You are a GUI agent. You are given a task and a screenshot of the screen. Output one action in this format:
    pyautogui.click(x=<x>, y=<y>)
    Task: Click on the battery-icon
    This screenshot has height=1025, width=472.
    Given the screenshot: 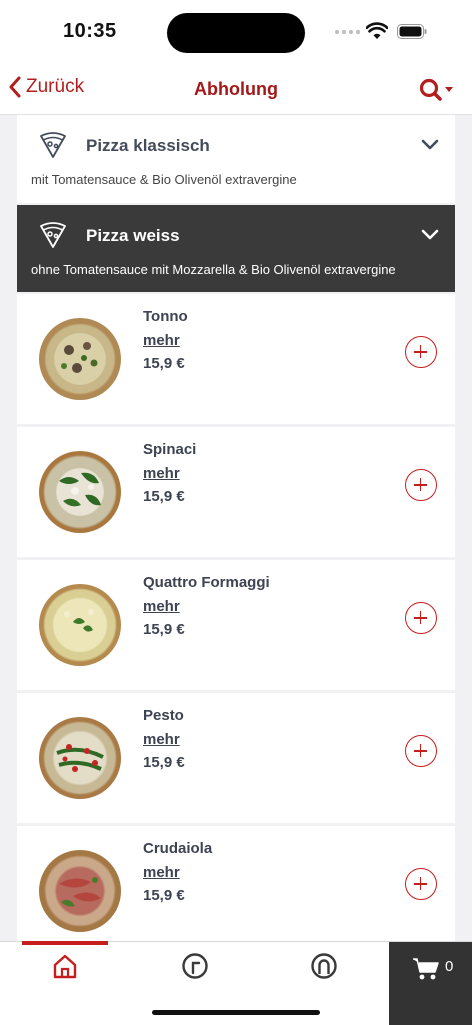 What is the action you would take?
    pyautogui.click(x=412, y=31)
    